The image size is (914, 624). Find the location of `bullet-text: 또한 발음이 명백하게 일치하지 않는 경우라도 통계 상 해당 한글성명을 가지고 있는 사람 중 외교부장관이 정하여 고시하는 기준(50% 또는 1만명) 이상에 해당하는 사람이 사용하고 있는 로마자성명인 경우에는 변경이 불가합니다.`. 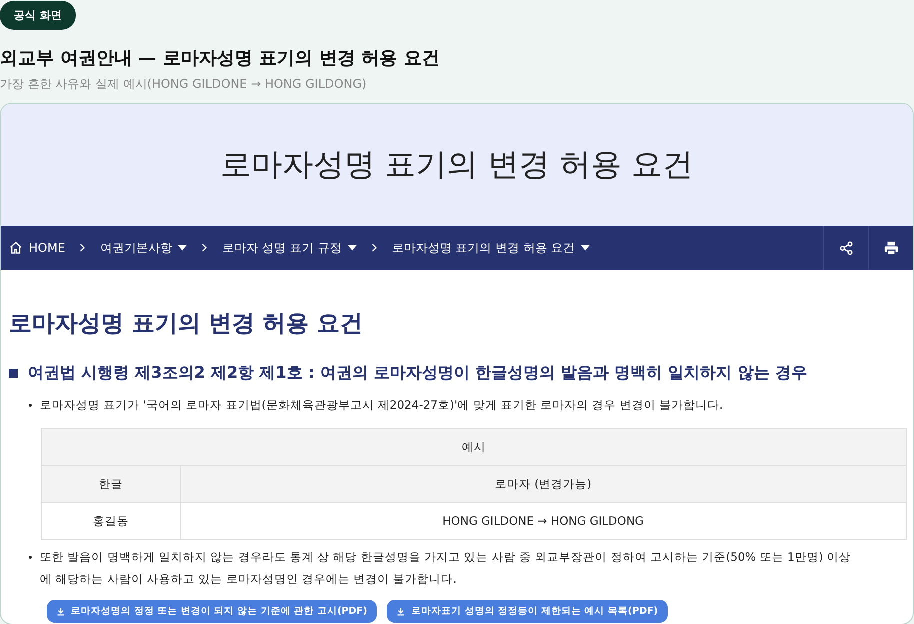

bullet-text: 또한 발음이 명백하게 일치하지 않는 경우라도 통계 상 해당 한글성명을 가지고 있는 사람 중 외교부장관이 정하여 고시하는 기준(50% 또는 1만명) 이상에 해당하는 사람이 사용하고 있는 로마자성명인 경우에는 변경이 불가합니다. is located at coordinates (446, 568).